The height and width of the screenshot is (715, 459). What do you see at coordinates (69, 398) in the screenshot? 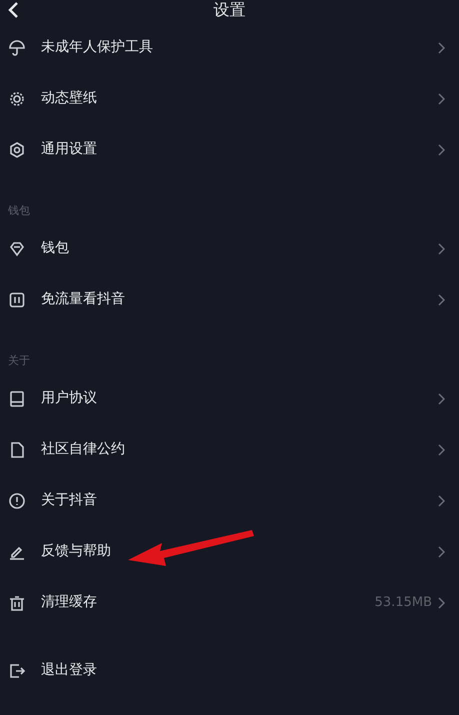
I see `row-label: 用户协议` at bounding box center [69, 398].